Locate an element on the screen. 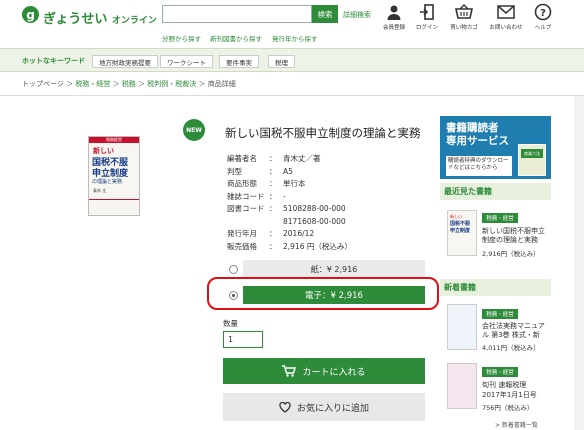  keyword-chip: ワークシート is located at coordinates (186, 61).